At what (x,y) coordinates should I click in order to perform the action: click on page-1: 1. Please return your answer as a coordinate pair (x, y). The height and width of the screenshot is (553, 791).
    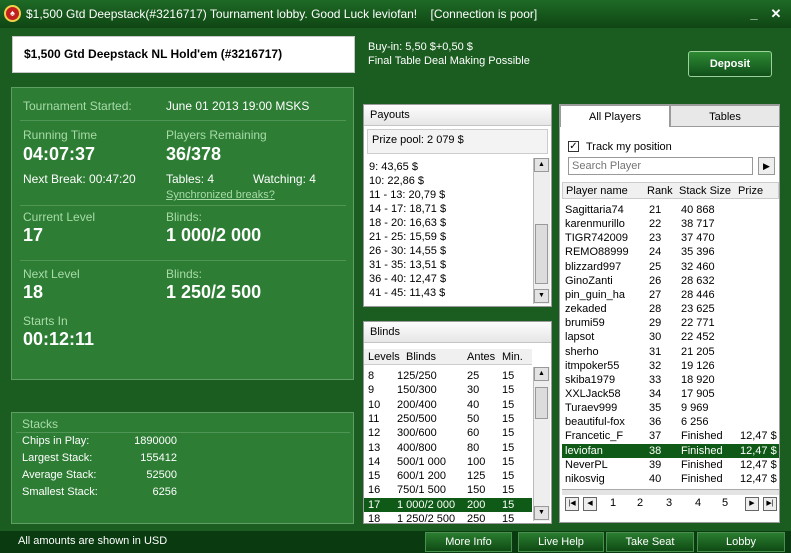
    Looking at the image, I should click on (613, 503).